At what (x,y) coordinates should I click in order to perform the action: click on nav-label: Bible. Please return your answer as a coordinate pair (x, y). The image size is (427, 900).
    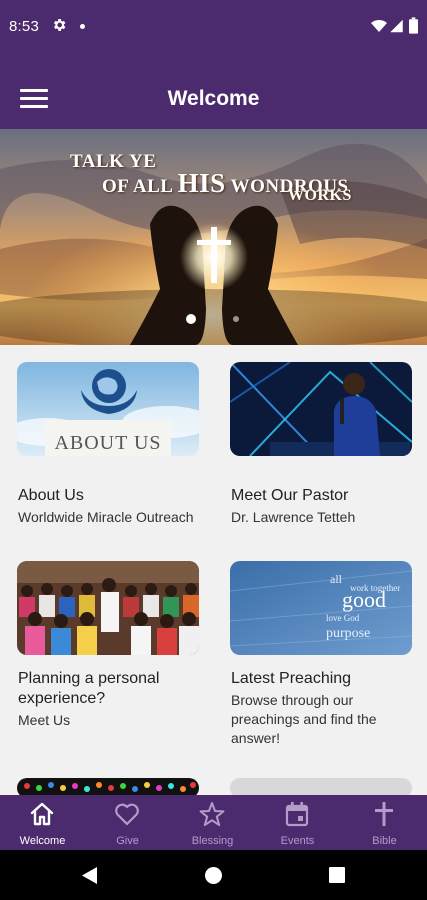
    Looking at the image, I should click on (384, 841).